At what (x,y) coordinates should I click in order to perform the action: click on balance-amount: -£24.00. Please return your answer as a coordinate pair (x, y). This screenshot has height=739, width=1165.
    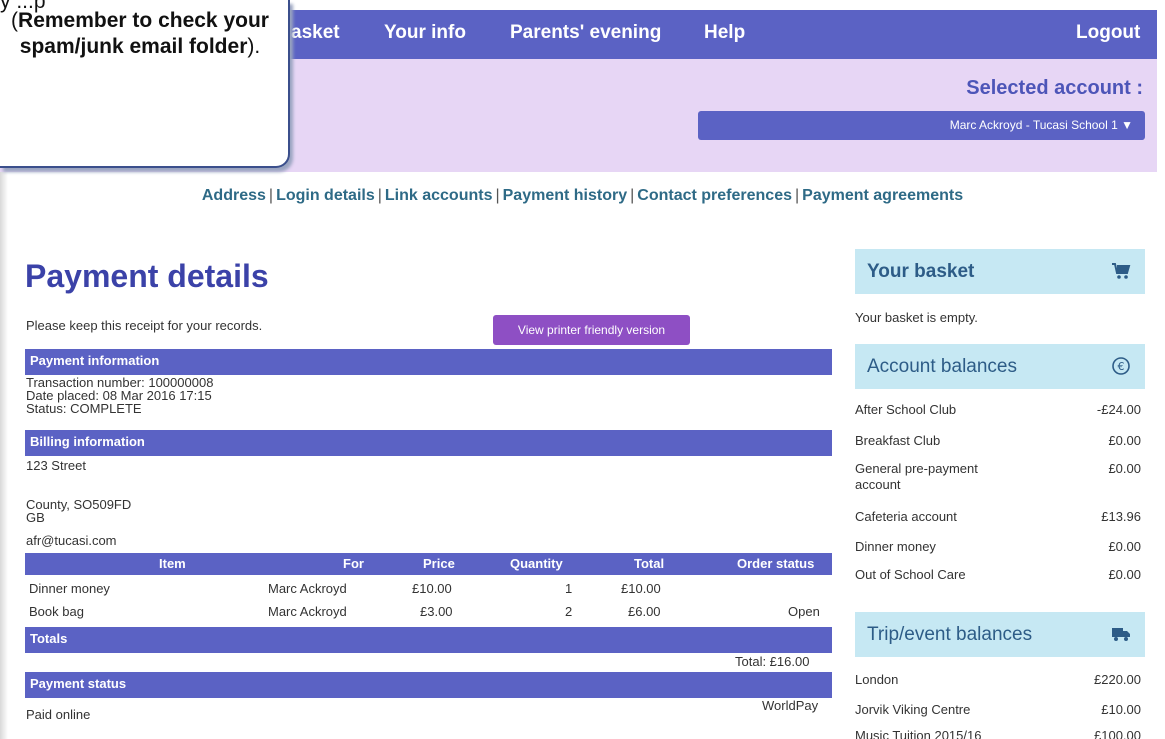
    Looking at the image, I should click on (1118, 409).